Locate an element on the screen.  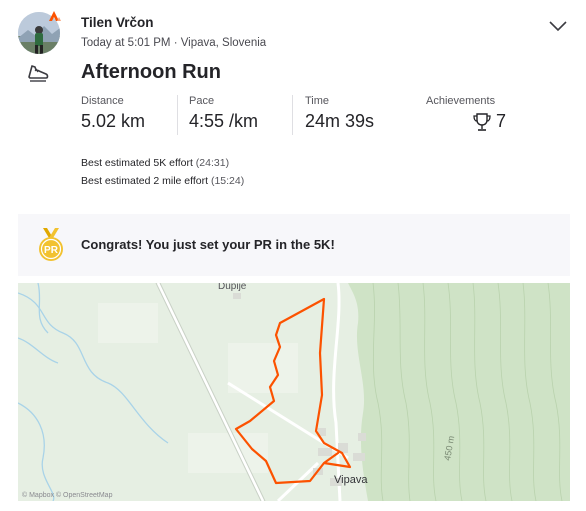
trophy-icon is located at coordinates (482, 121).